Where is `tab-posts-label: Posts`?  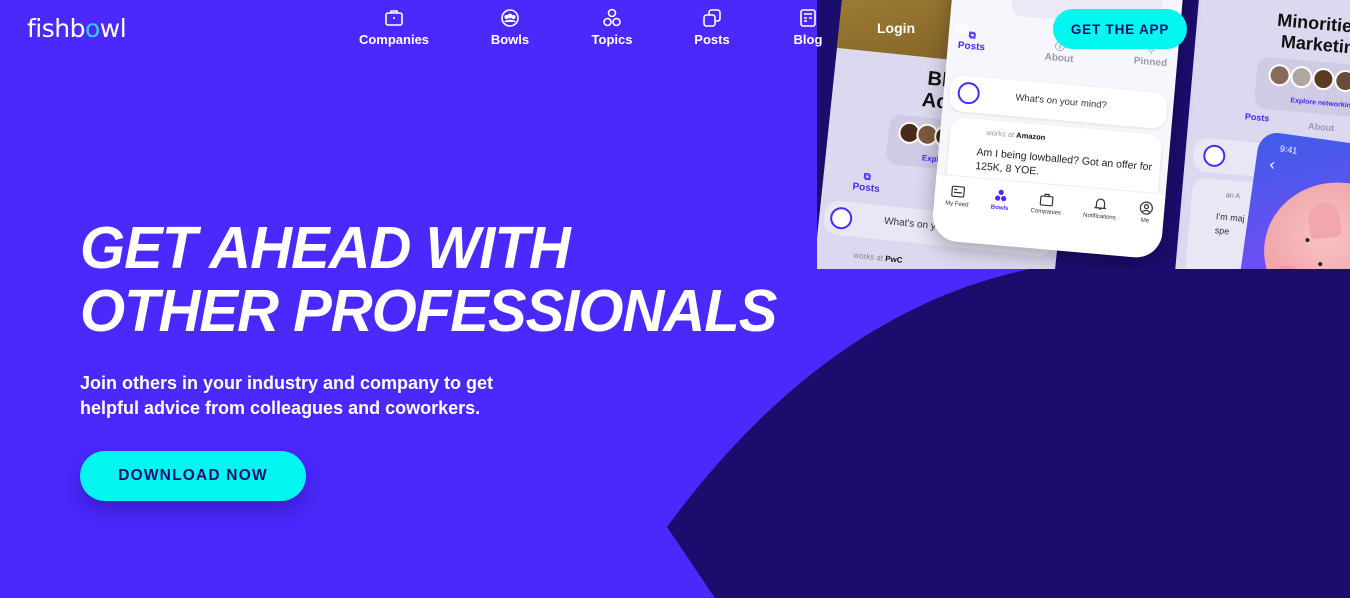 tab-posts-label: Posts is located at coordinates (971, 47).